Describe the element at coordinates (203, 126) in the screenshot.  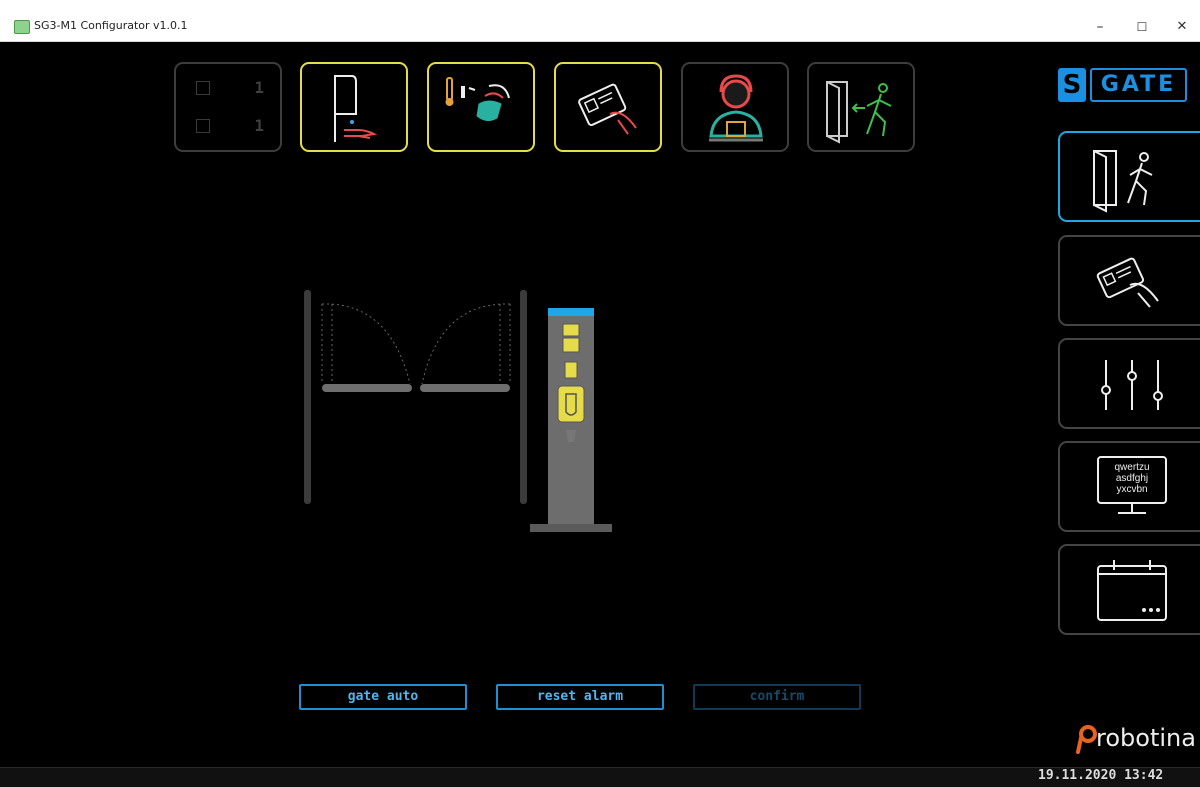
I see `exits-indicator` at that location.